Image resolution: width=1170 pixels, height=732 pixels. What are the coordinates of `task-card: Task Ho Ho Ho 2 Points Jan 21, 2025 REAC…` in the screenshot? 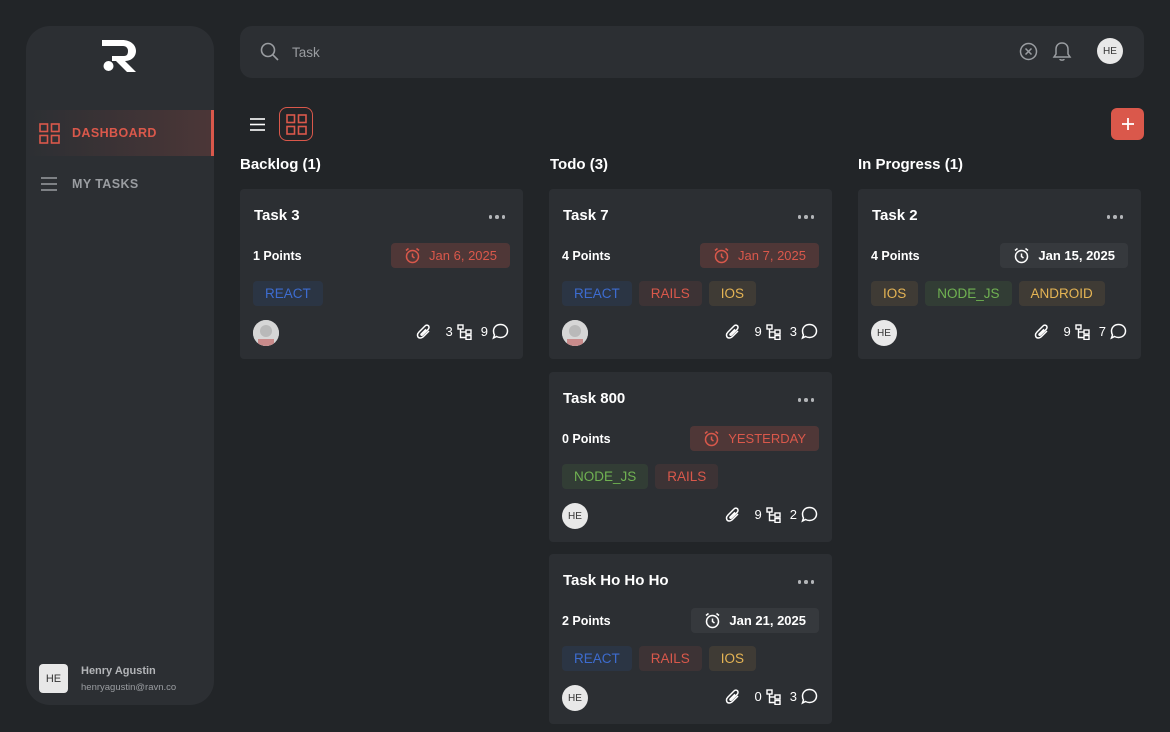 It's located at (690, 639).